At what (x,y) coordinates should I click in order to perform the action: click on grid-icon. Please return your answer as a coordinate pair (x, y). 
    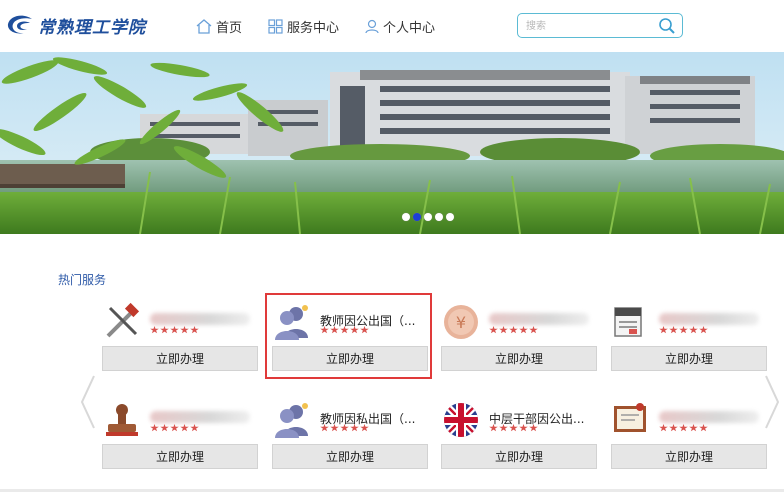
    Looking at the image, I should click on (275, 26).